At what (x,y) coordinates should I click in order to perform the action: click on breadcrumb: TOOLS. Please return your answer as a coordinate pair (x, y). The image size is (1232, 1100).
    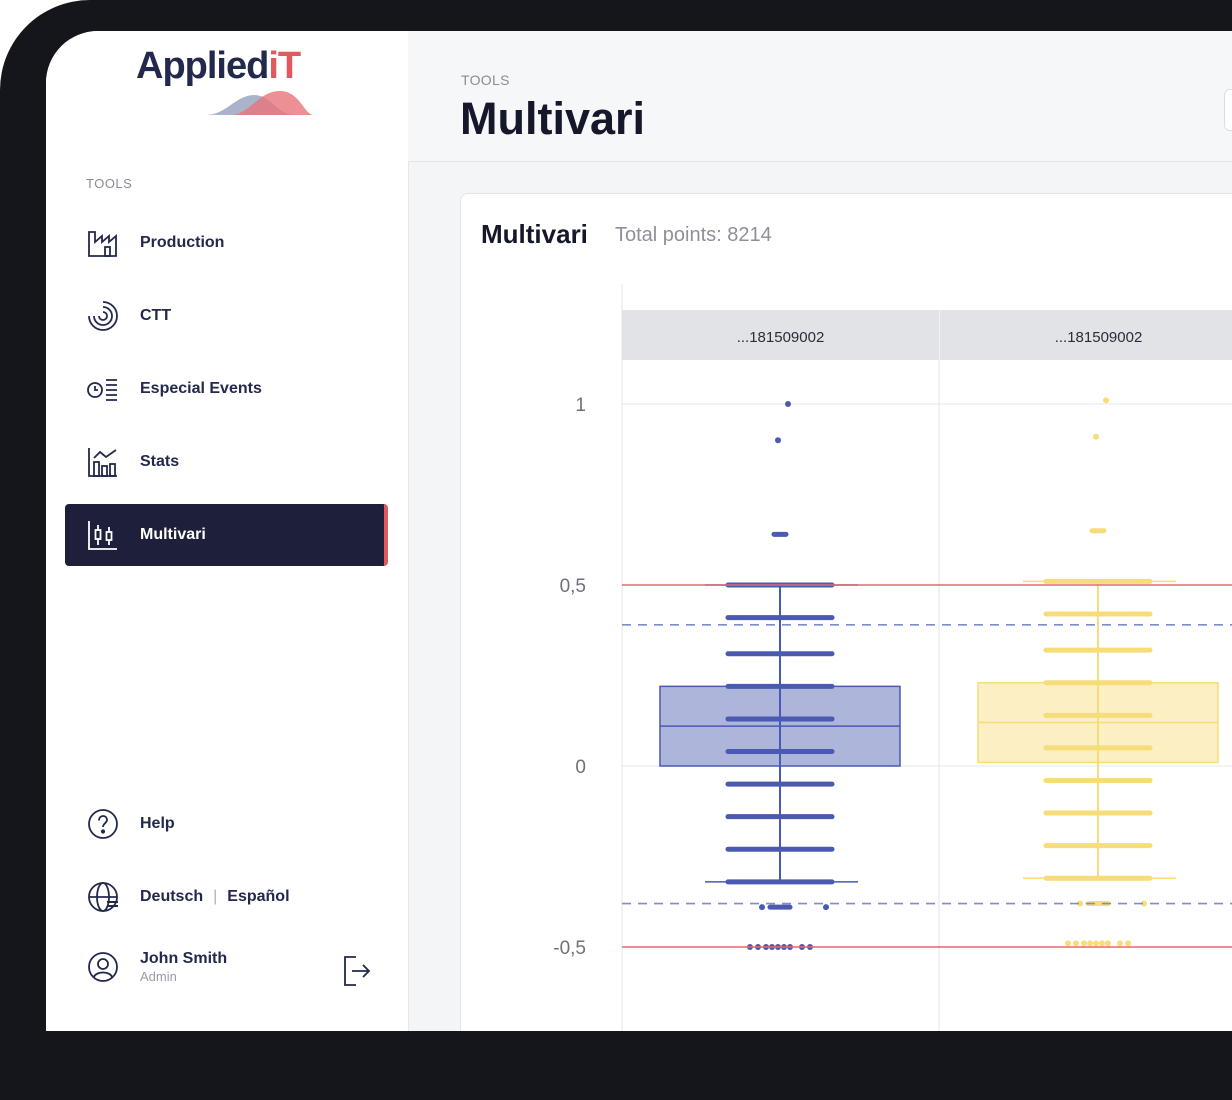
    Looking at the image, I should click on (485, 80).